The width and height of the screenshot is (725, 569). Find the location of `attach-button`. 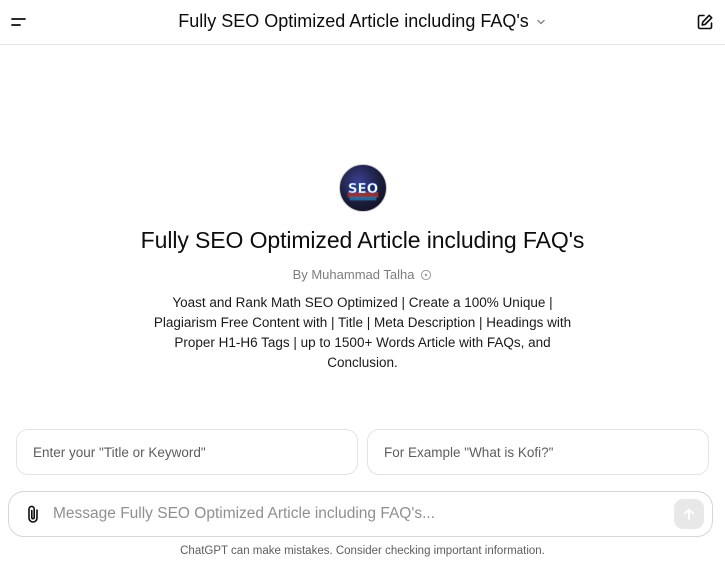

attach-button is located at coordinates (33, 514).